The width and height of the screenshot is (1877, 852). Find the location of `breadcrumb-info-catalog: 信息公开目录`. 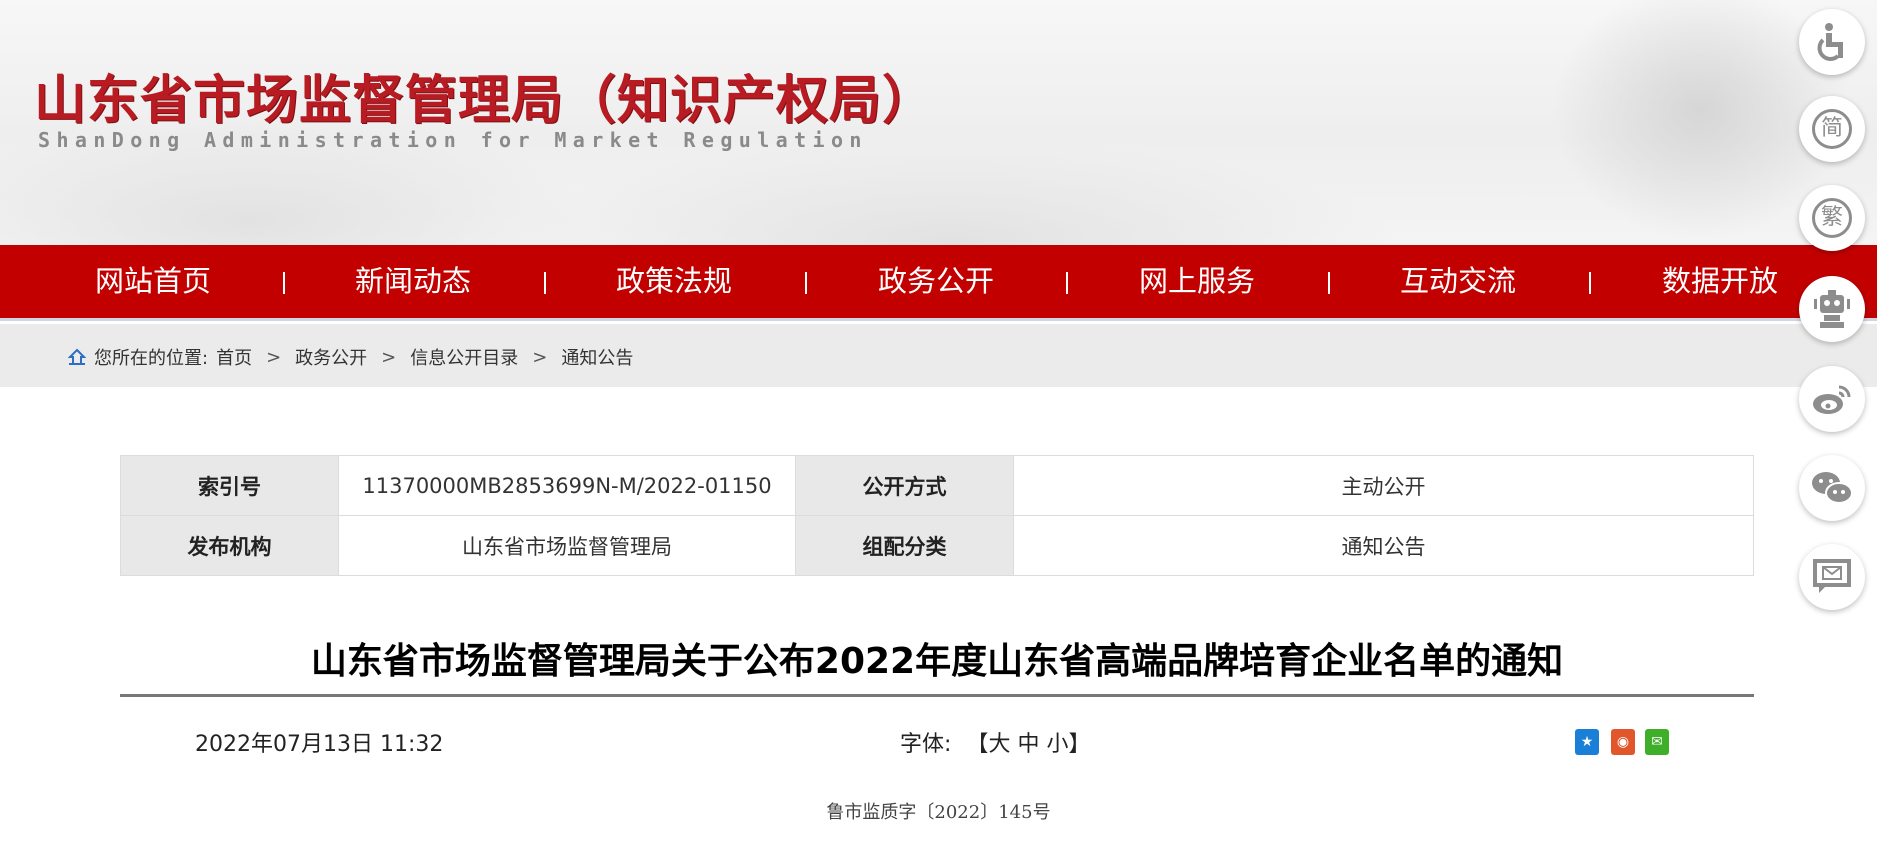

breadcrumb-info-catalog: 信息公开目录 is located at coordinates (464, 357).